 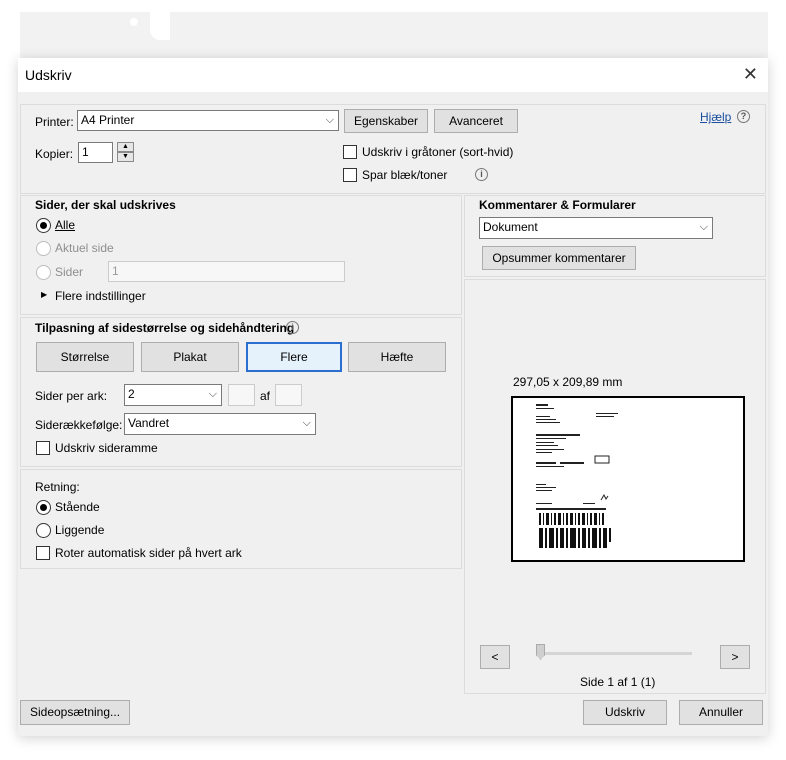 I want to click on page-order-label: Siderækkefølge:, so click(x=79, y=425).